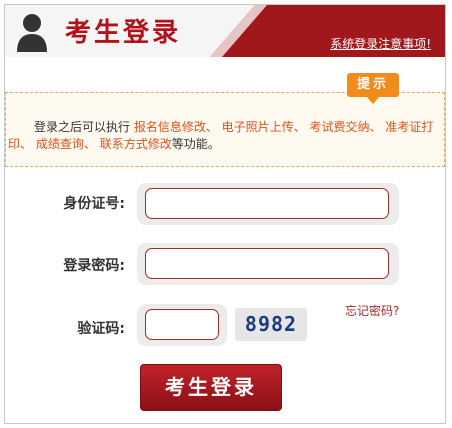 This screenshot has height=428, width=452. I want to click on captcha-label: 验证码:, so click(101, 329).